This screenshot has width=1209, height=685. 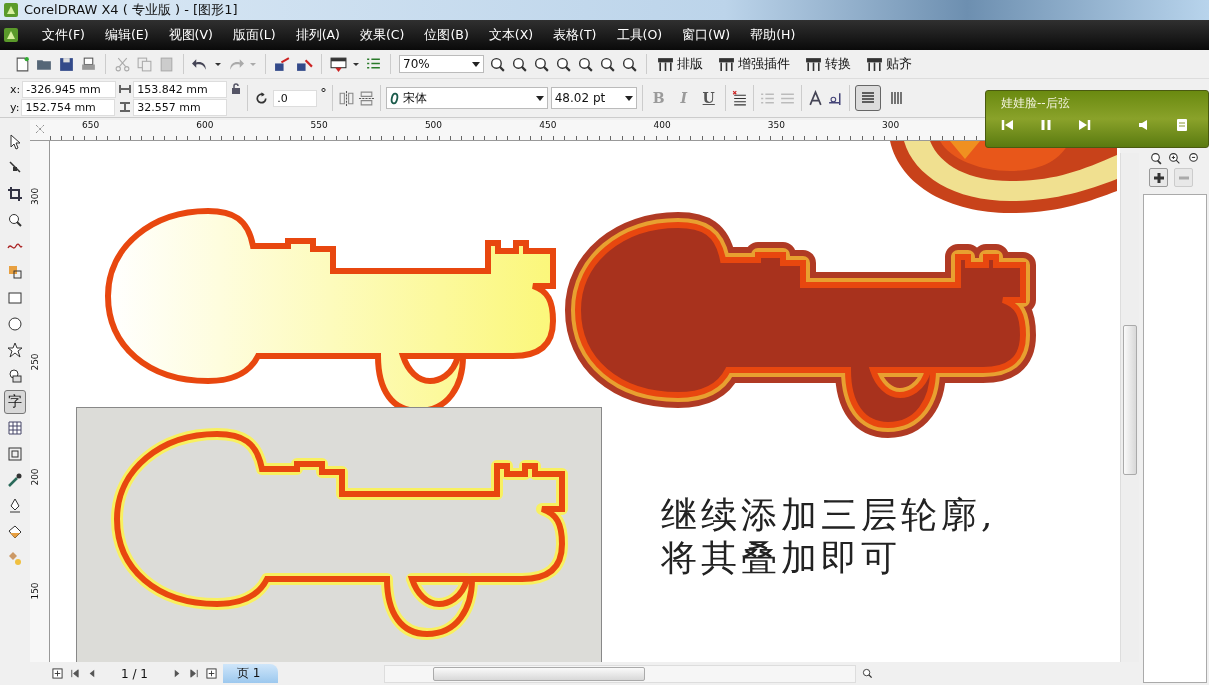 What do you see at coordinates (253, 35) in the screenshot?
I see `menu-item: 版面(L)` at bounding box center [253, 35].